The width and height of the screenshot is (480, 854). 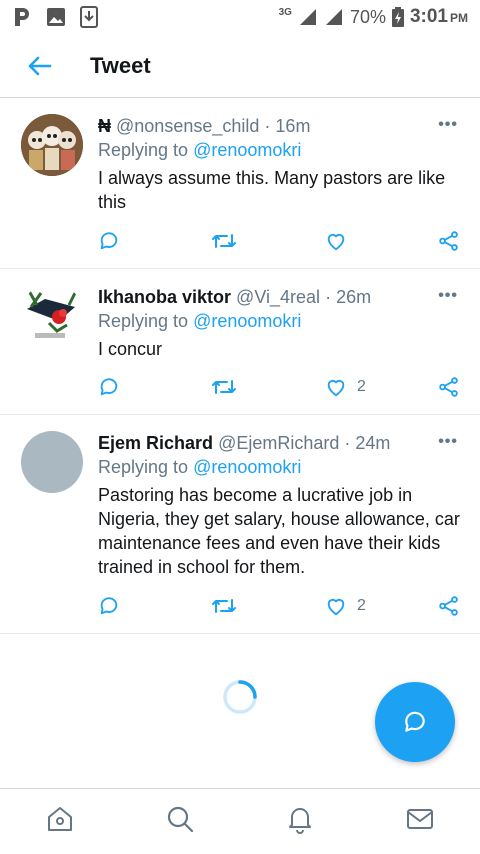 What do you see at coordinates (240, 821) in the screenshot?
I see `bottom-navigation` at bounding box center [240, 821].